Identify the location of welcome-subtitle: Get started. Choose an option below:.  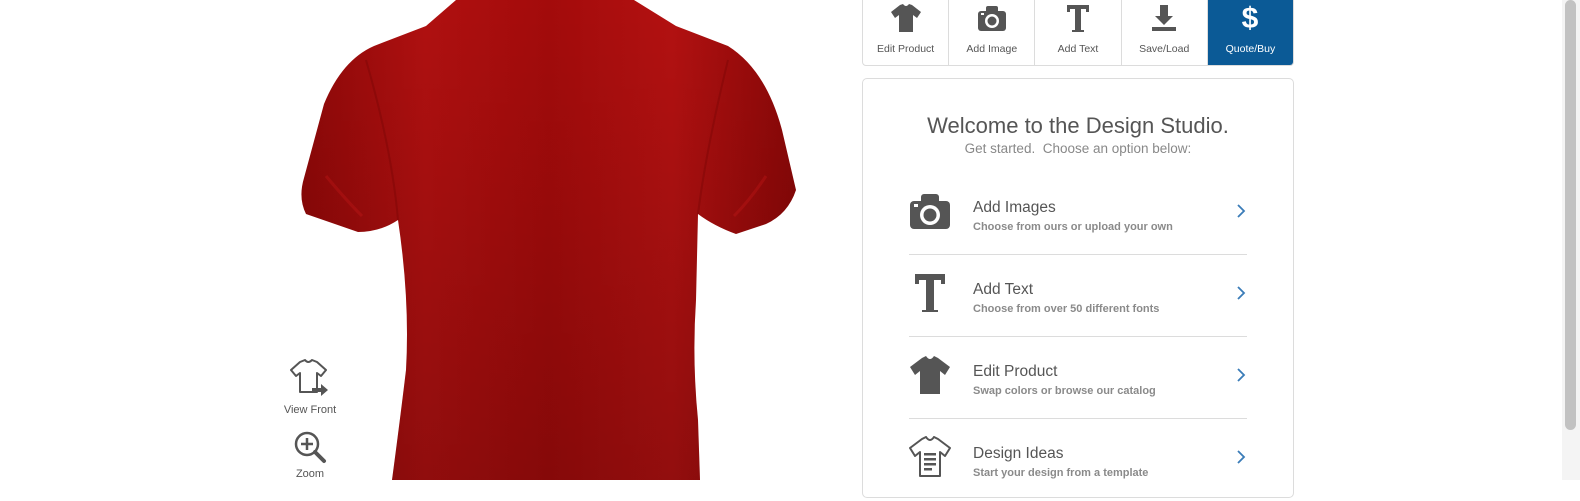
(1078, 148).